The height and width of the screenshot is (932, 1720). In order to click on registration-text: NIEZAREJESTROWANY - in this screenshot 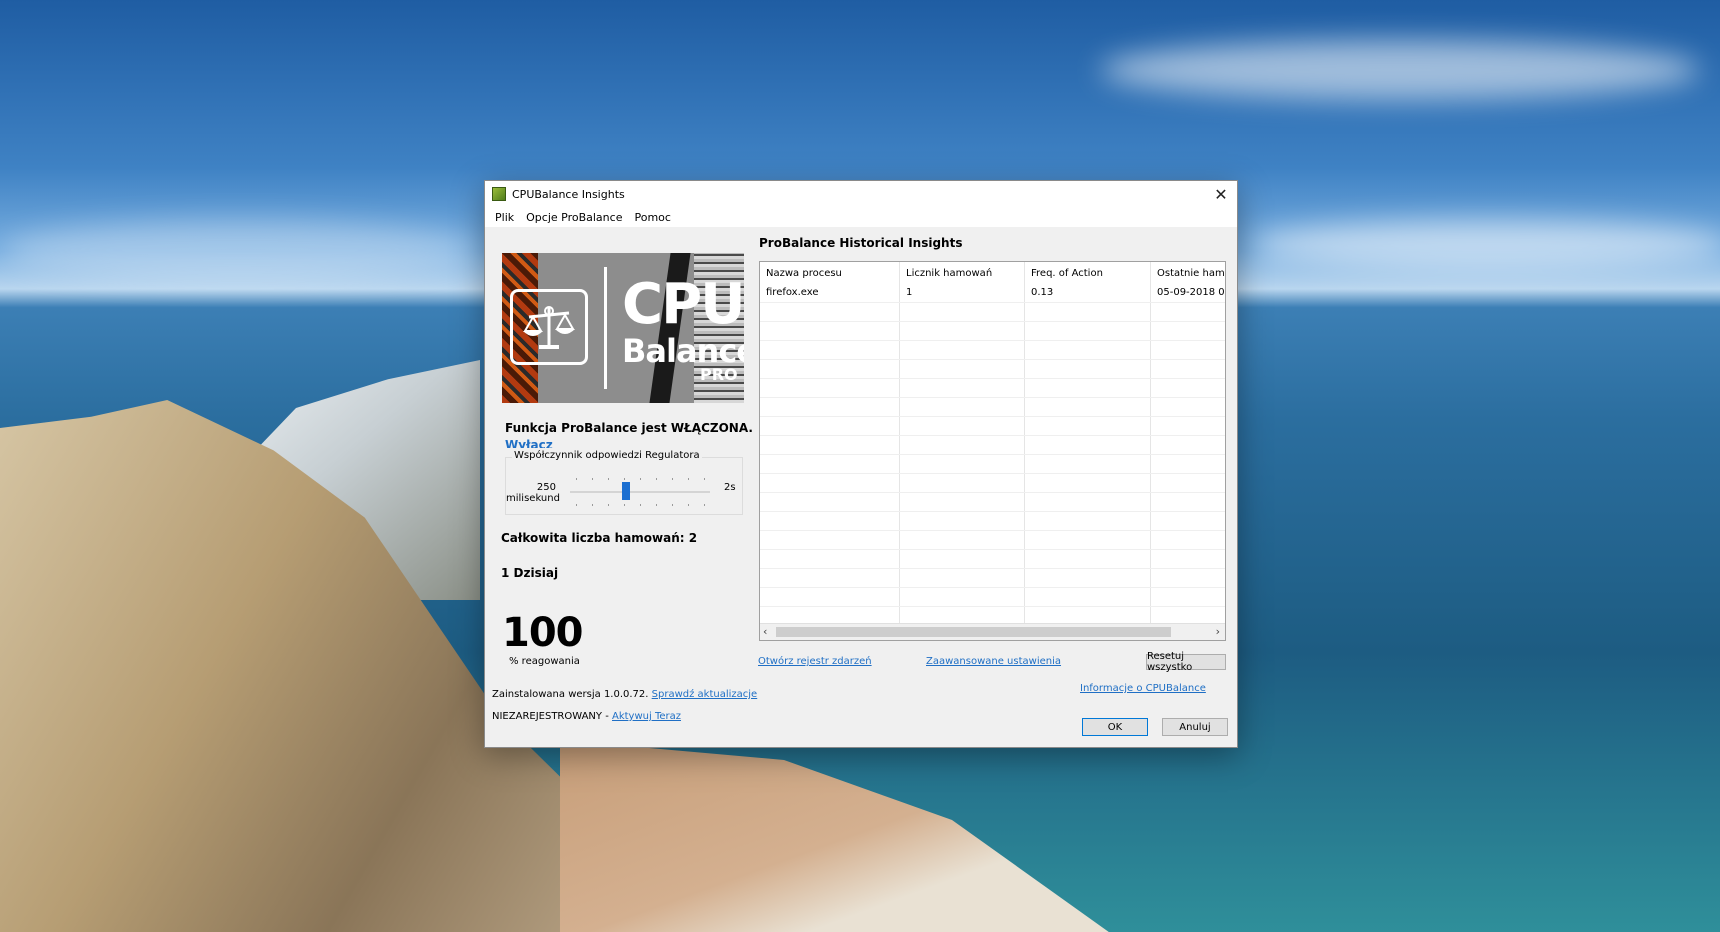, I will do `click(550, 716)`.